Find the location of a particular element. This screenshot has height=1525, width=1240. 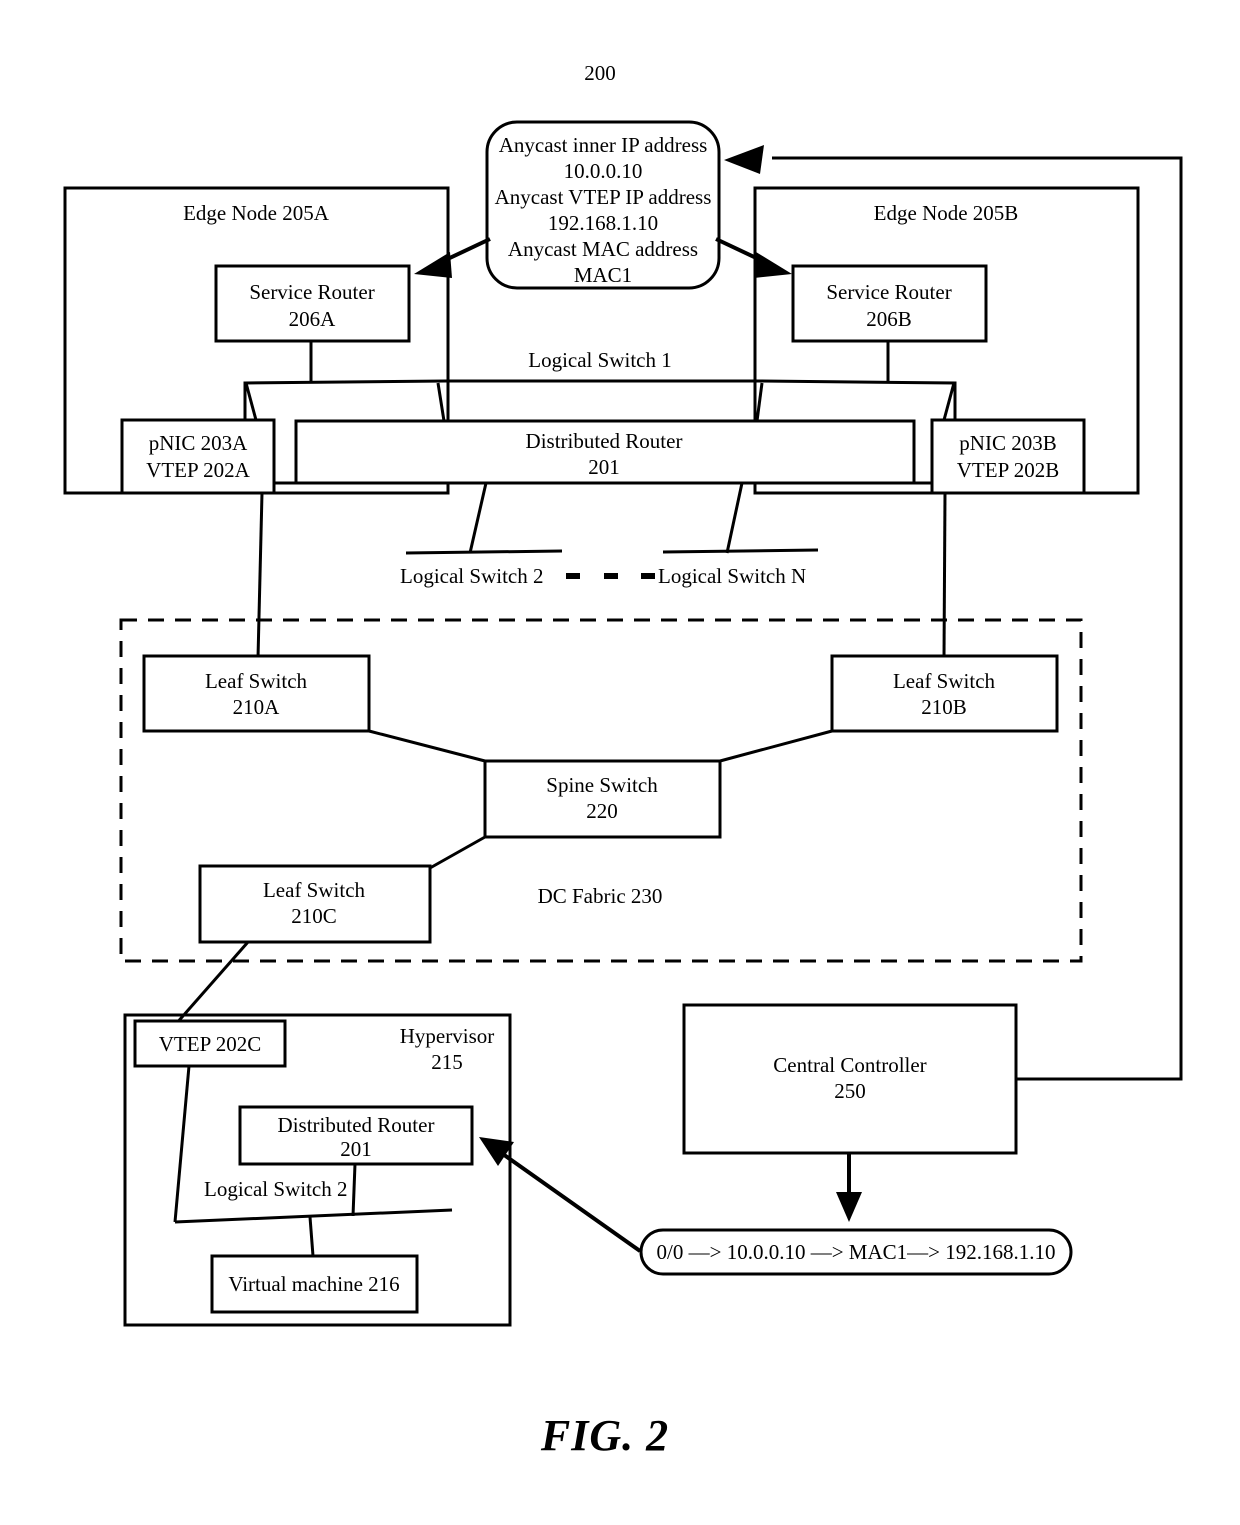

virtual-machine-216-label: Virtual machine 216 is located at coordinates (313, 1284).